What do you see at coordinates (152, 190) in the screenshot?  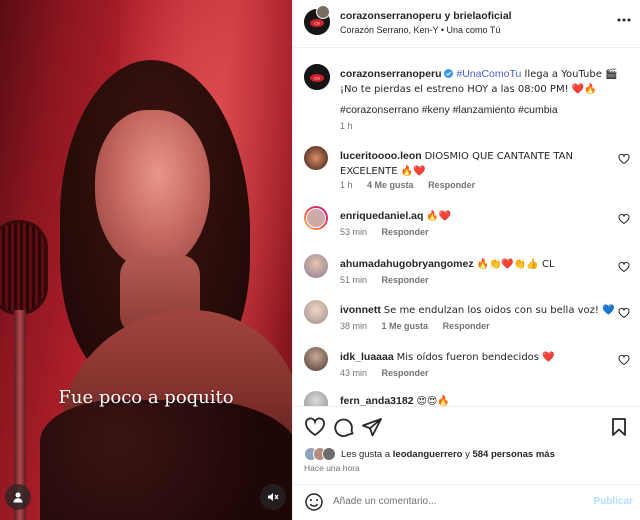 I see `singer-face` at bounding box center [152, 190].